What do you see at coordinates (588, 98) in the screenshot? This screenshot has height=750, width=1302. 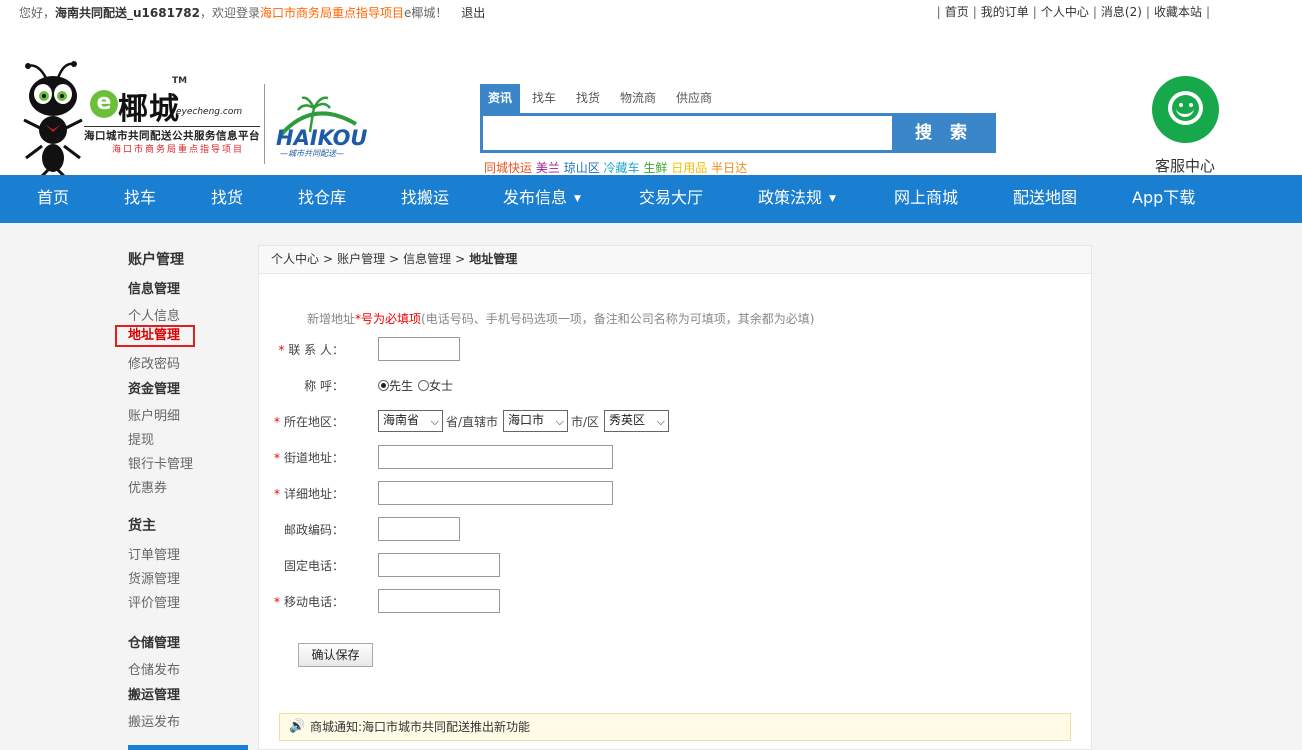 I see `search-tab-goods: 找货` at bounding box center [588, 98].